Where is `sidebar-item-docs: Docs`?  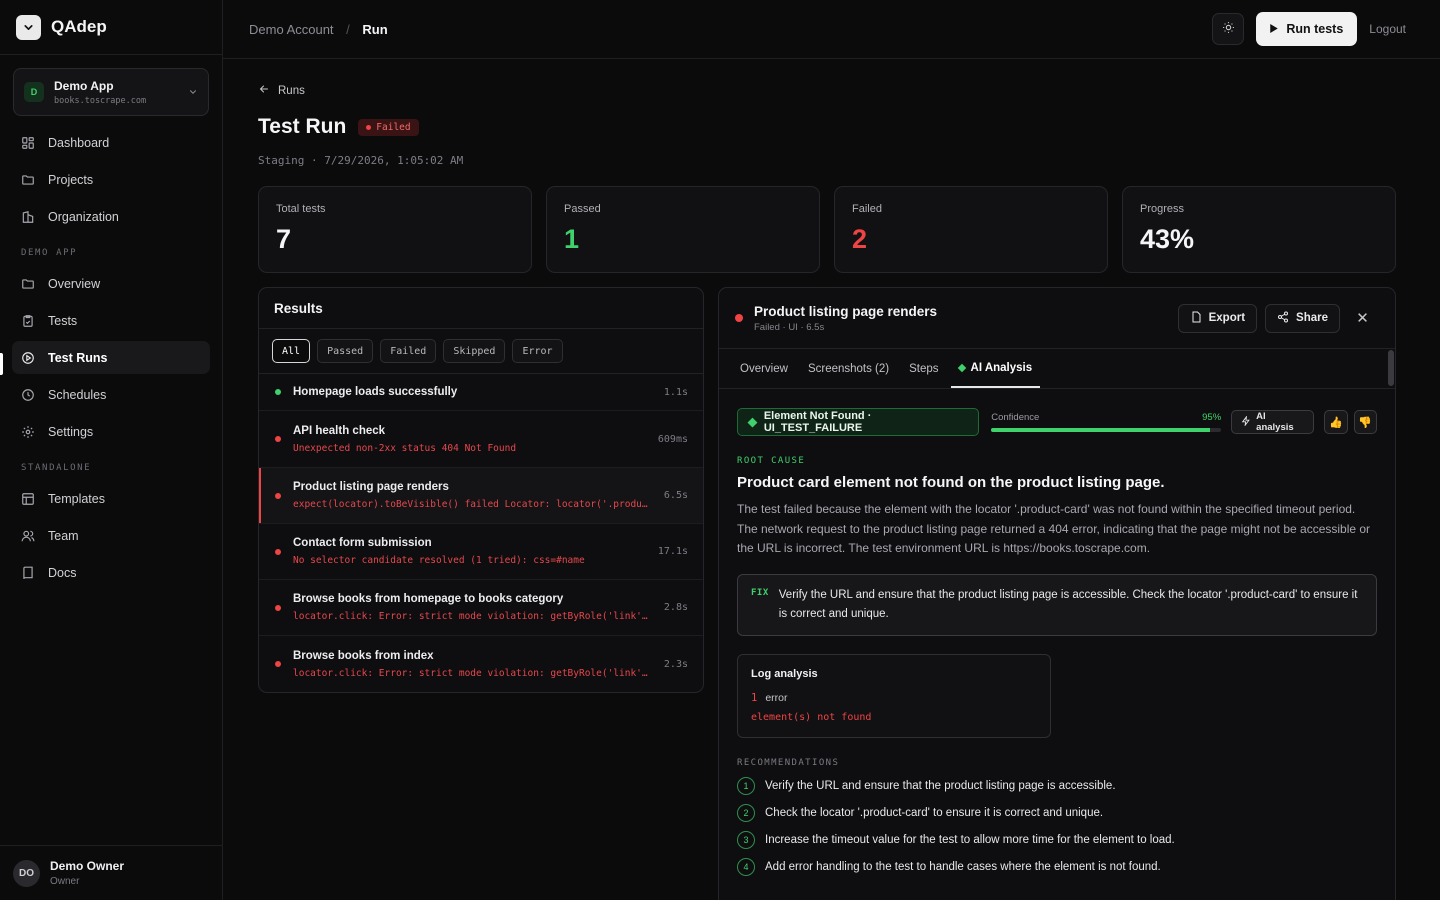
sidebar-item-docs: Docs is located at coordinates (111, 572).